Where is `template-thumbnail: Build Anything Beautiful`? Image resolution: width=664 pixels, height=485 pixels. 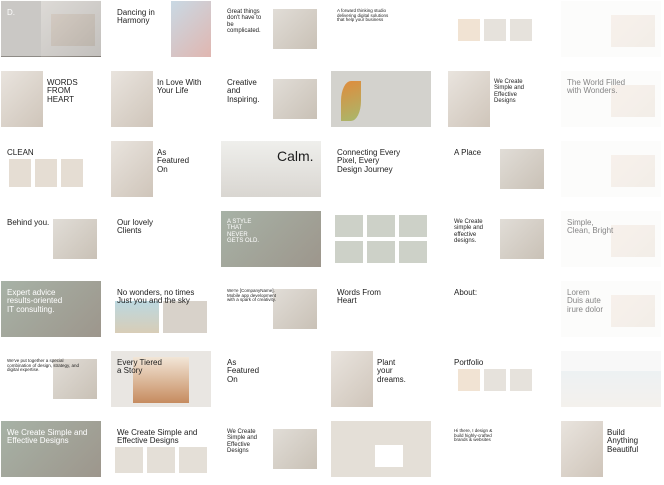 template-thumbnail: Build Anything Beautiful is located at coordinates (611, 449).